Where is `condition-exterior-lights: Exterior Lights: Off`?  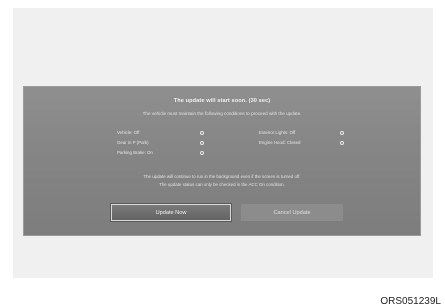
condition-exterior-lights: Exterior Lights: Off is located at coordinates (277, 132).